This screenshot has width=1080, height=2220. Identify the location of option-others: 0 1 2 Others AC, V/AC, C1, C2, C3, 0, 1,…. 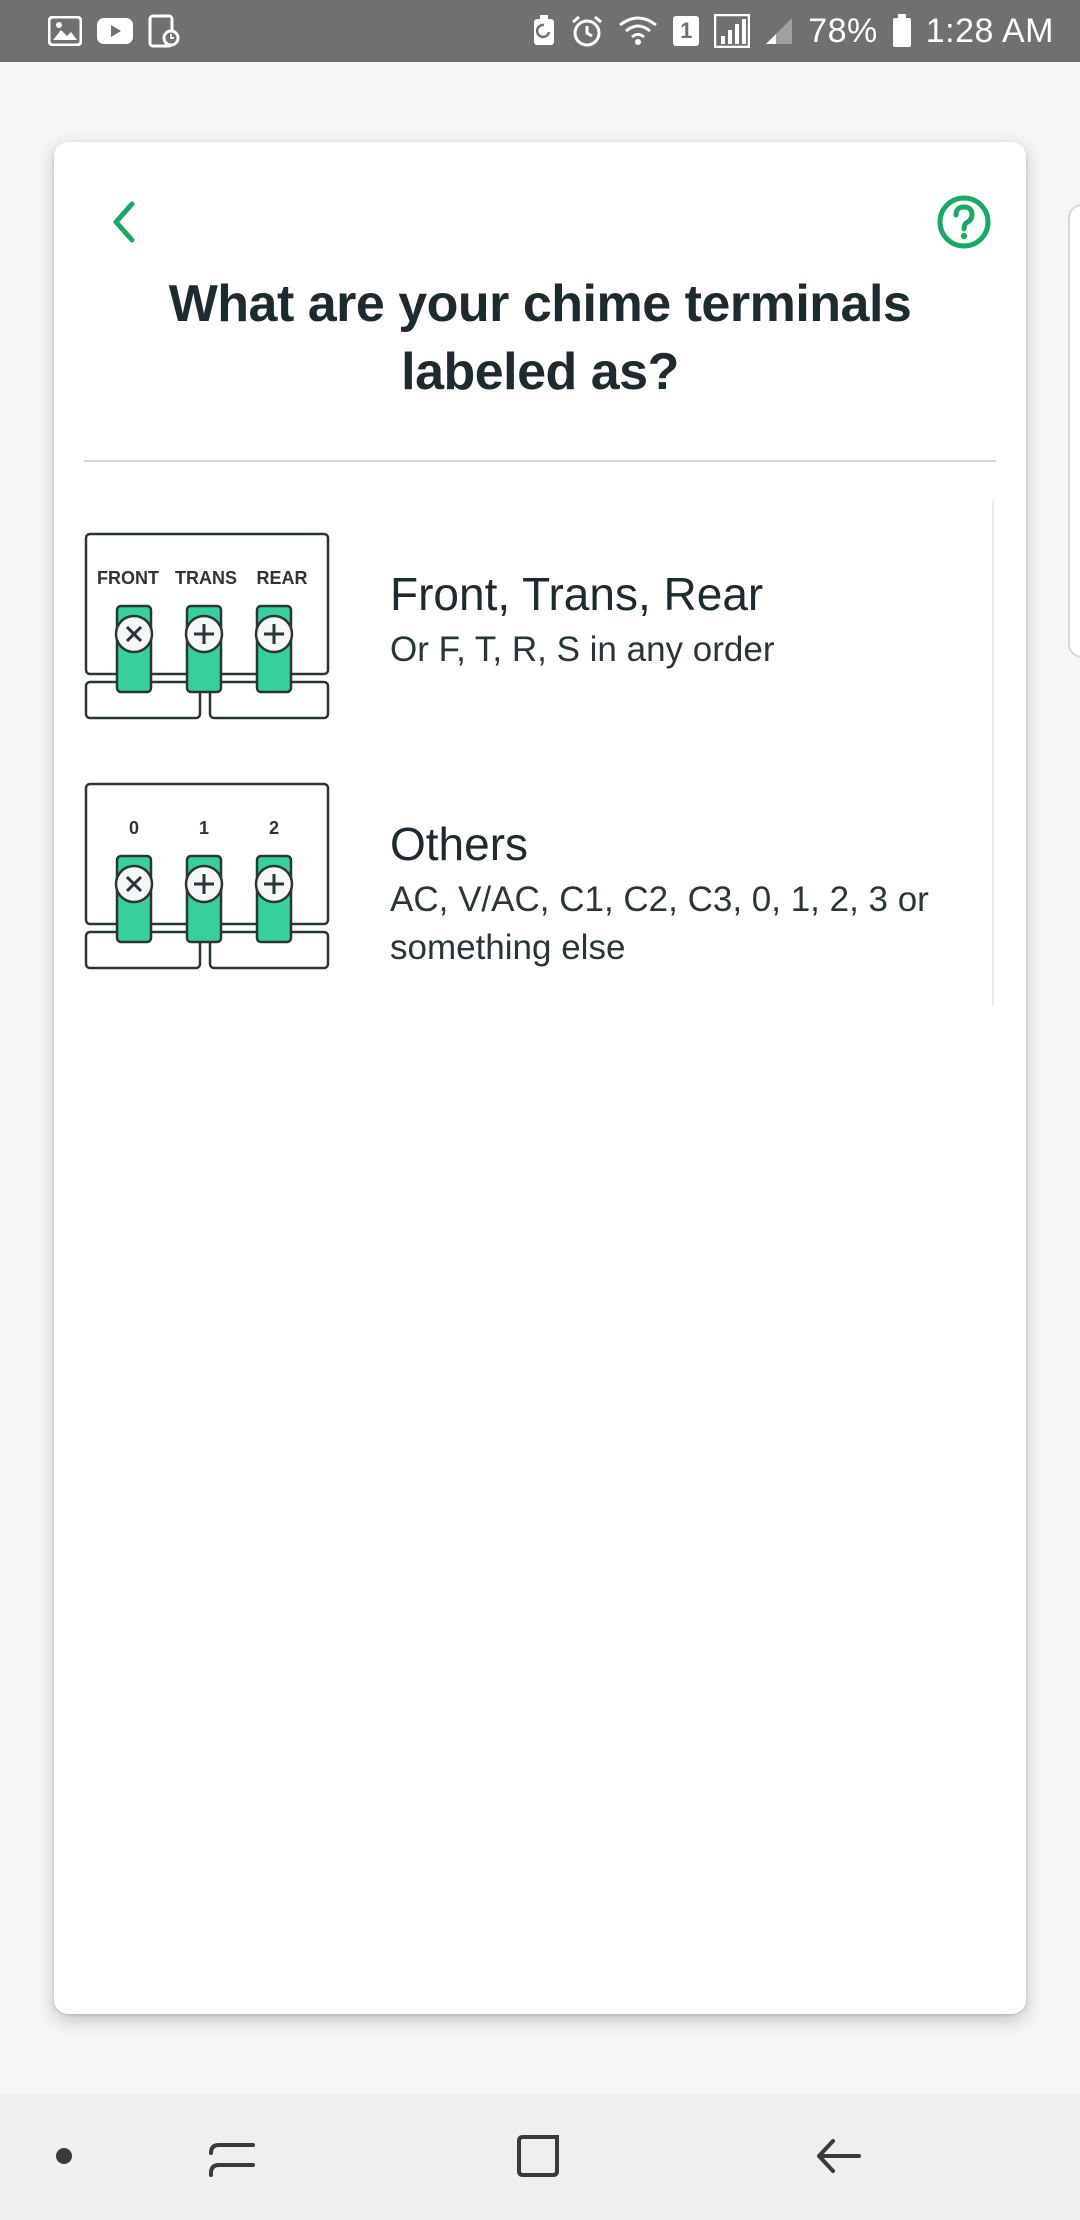
(524, 892).